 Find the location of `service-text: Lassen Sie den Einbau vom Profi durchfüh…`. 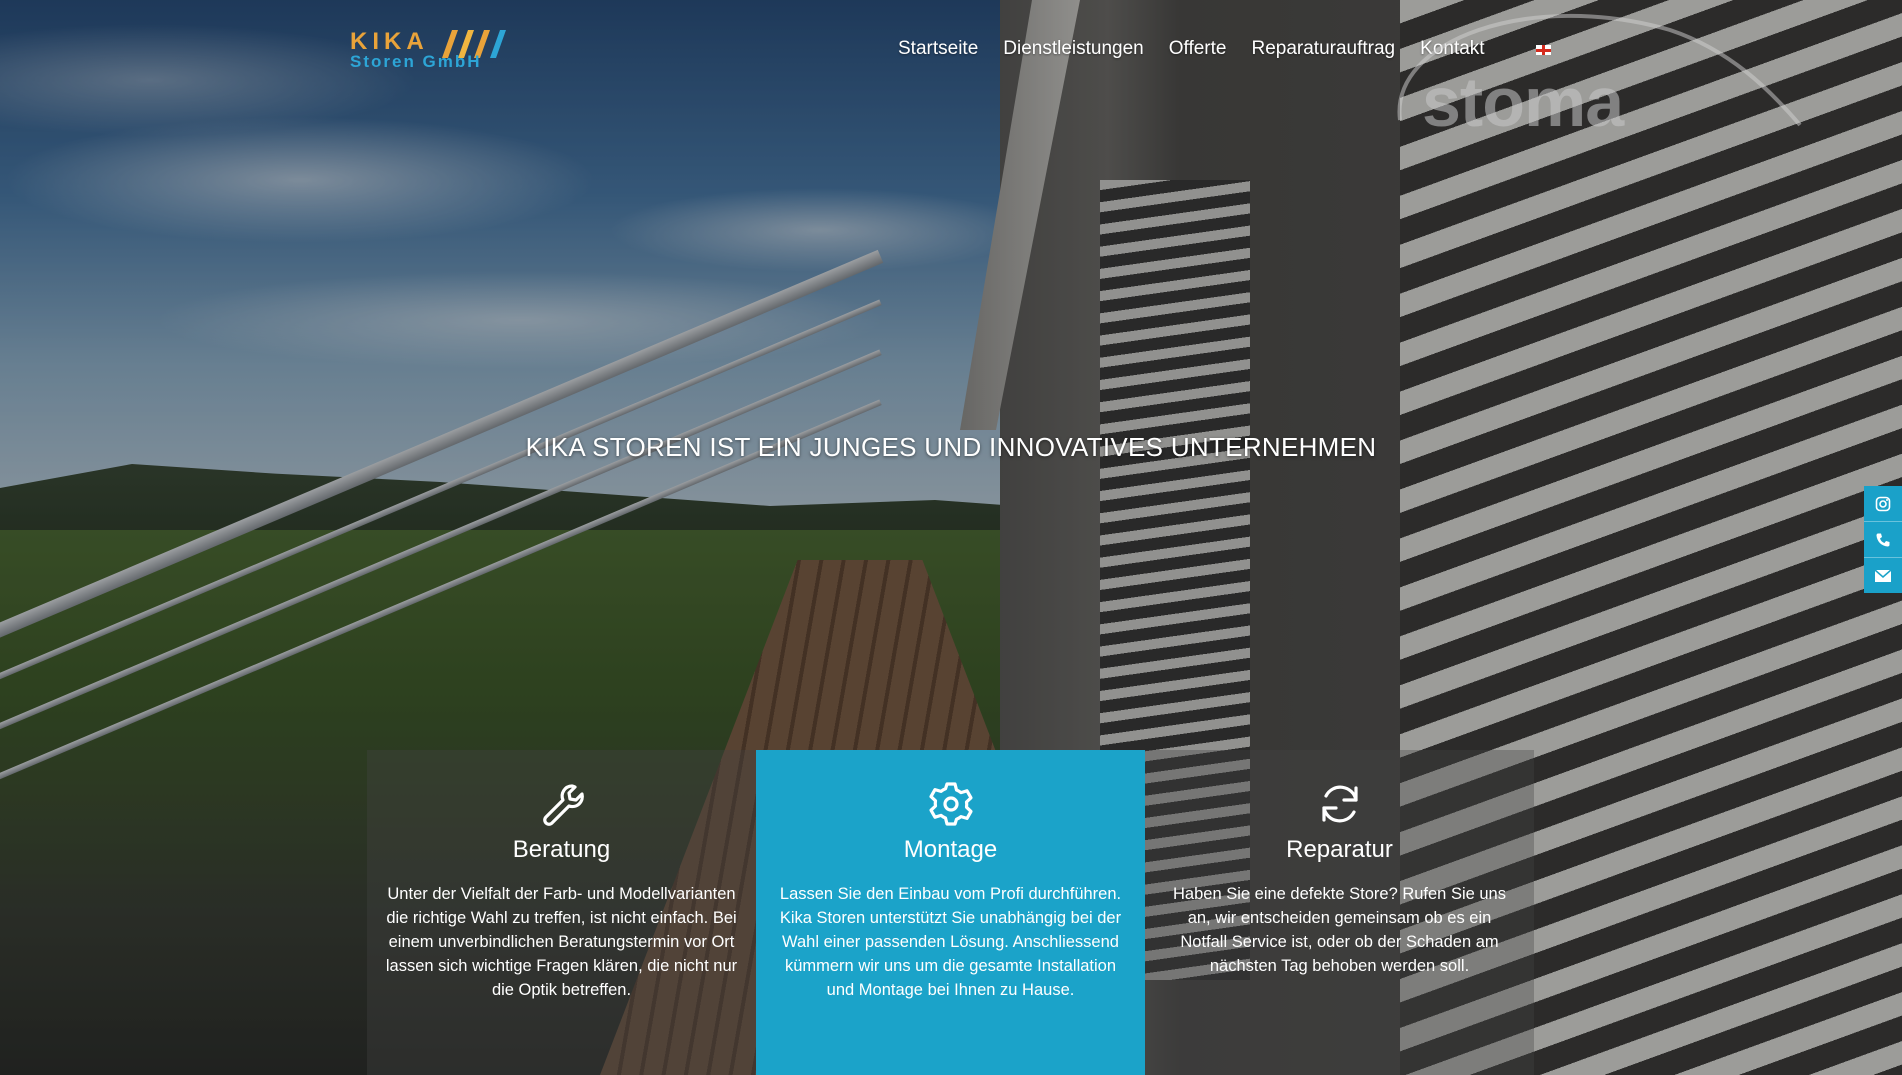

service-text: Lassen Sie den Einbau vom Profi durchfüh… is located at coordinates (950, 942).